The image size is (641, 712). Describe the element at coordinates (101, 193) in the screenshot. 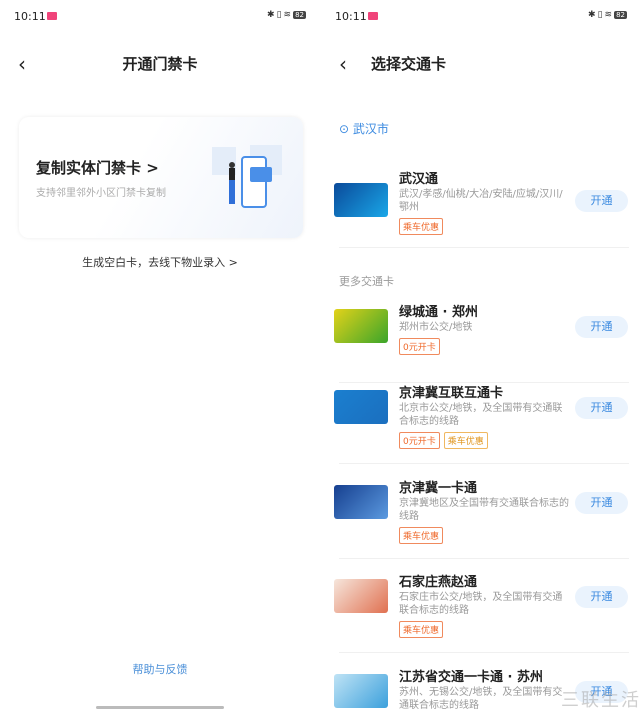

I see `copy-card-subtitle: 支持邻里邻外小区门禁卡复制` at that location.